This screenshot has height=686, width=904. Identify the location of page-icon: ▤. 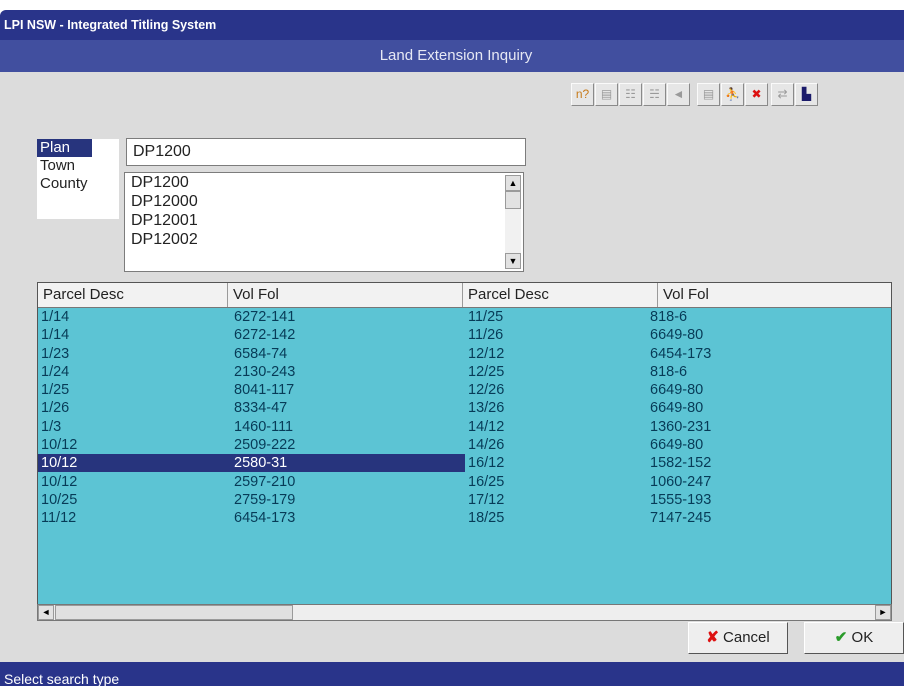
(708, 94).